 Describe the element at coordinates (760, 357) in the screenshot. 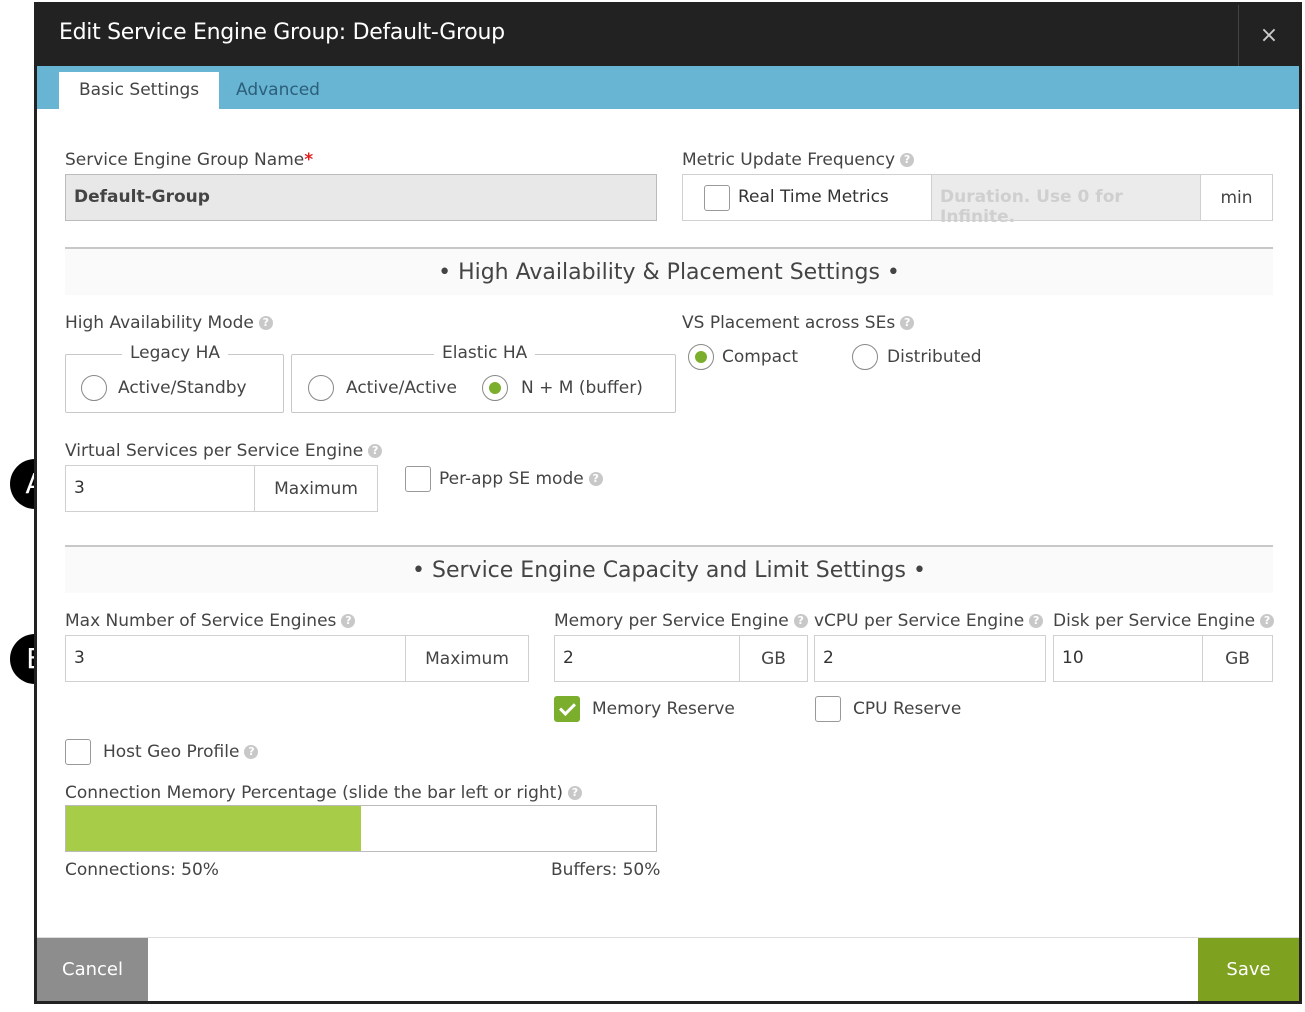

I see `compact-label: Compact` at that location.